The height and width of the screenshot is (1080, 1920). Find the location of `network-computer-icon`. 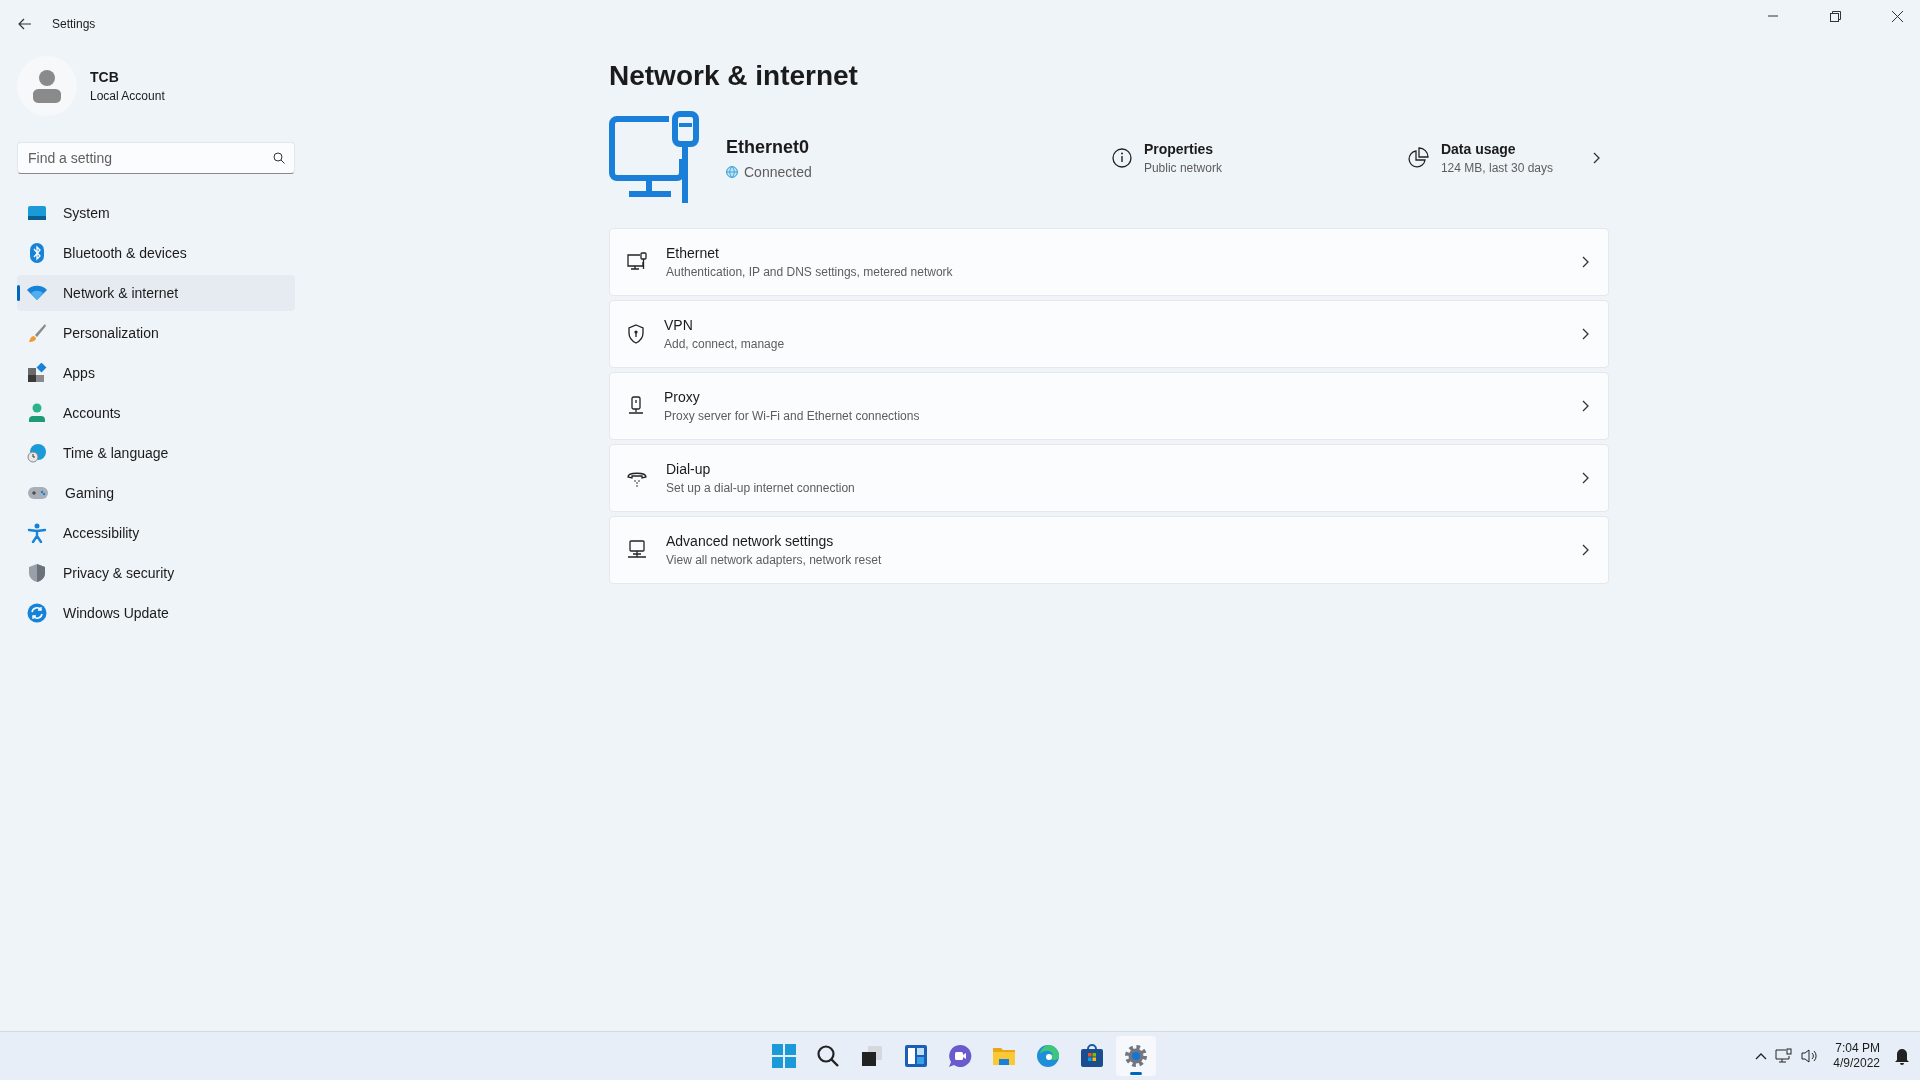

network-computer-icon is located at coordinates (637, 550).